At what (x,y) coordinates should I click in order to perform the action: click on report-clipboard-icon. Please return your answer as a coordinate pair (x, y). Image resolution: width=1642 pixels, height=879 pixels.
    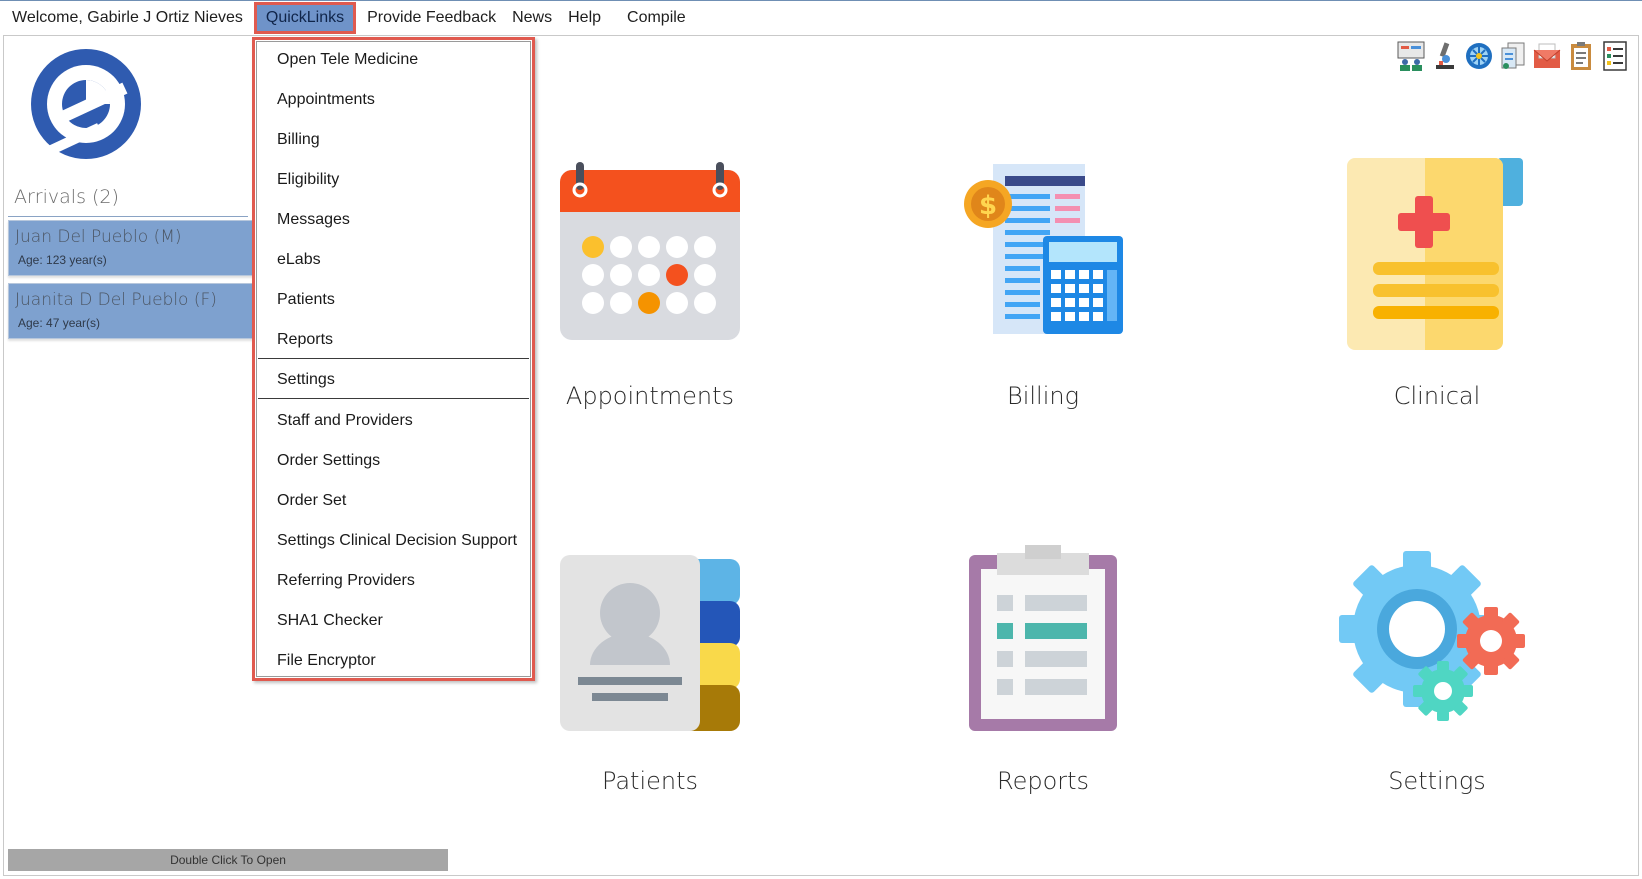
    Looking at the image, I should click on (1043, 638).